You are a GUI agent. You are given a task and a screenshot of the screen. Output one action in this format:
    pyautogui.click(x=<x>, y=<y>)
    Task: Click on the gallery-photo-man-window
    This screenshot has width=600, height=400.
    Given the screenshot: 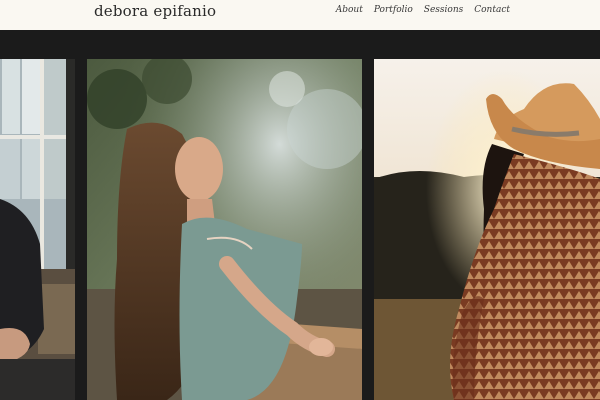 What is the action you would take?
    pyautogui.click(x=37, y=229)
    